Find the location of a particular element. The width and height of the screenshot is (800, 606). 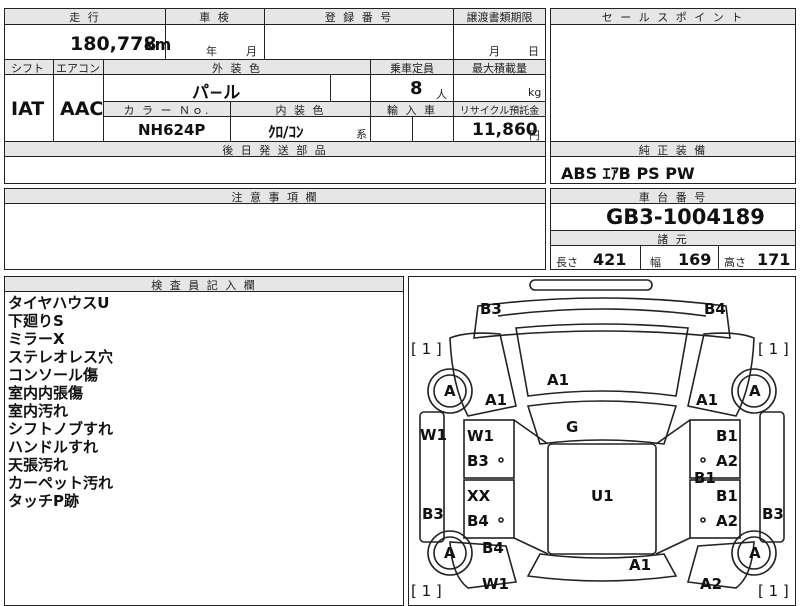

capacity-value: 8 is located at coordinates (416, 88).